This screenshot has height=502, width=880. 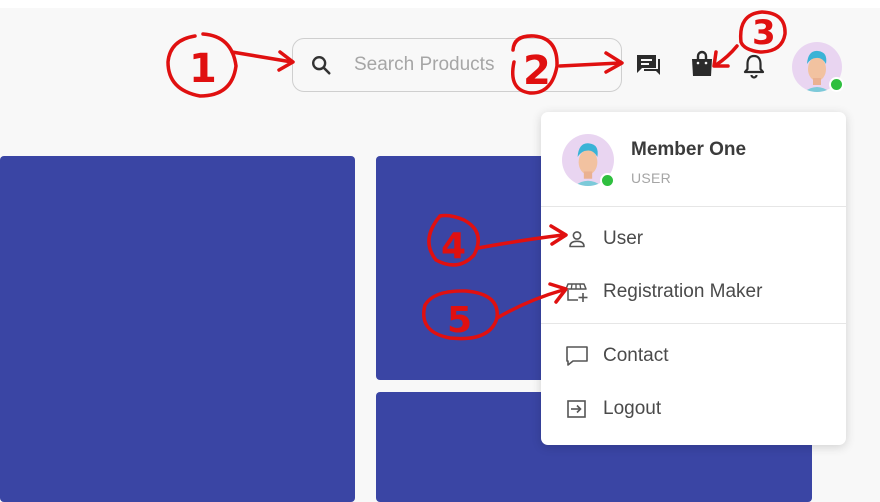 I want to click on user-name: Member One, so click(x=689, y=149).